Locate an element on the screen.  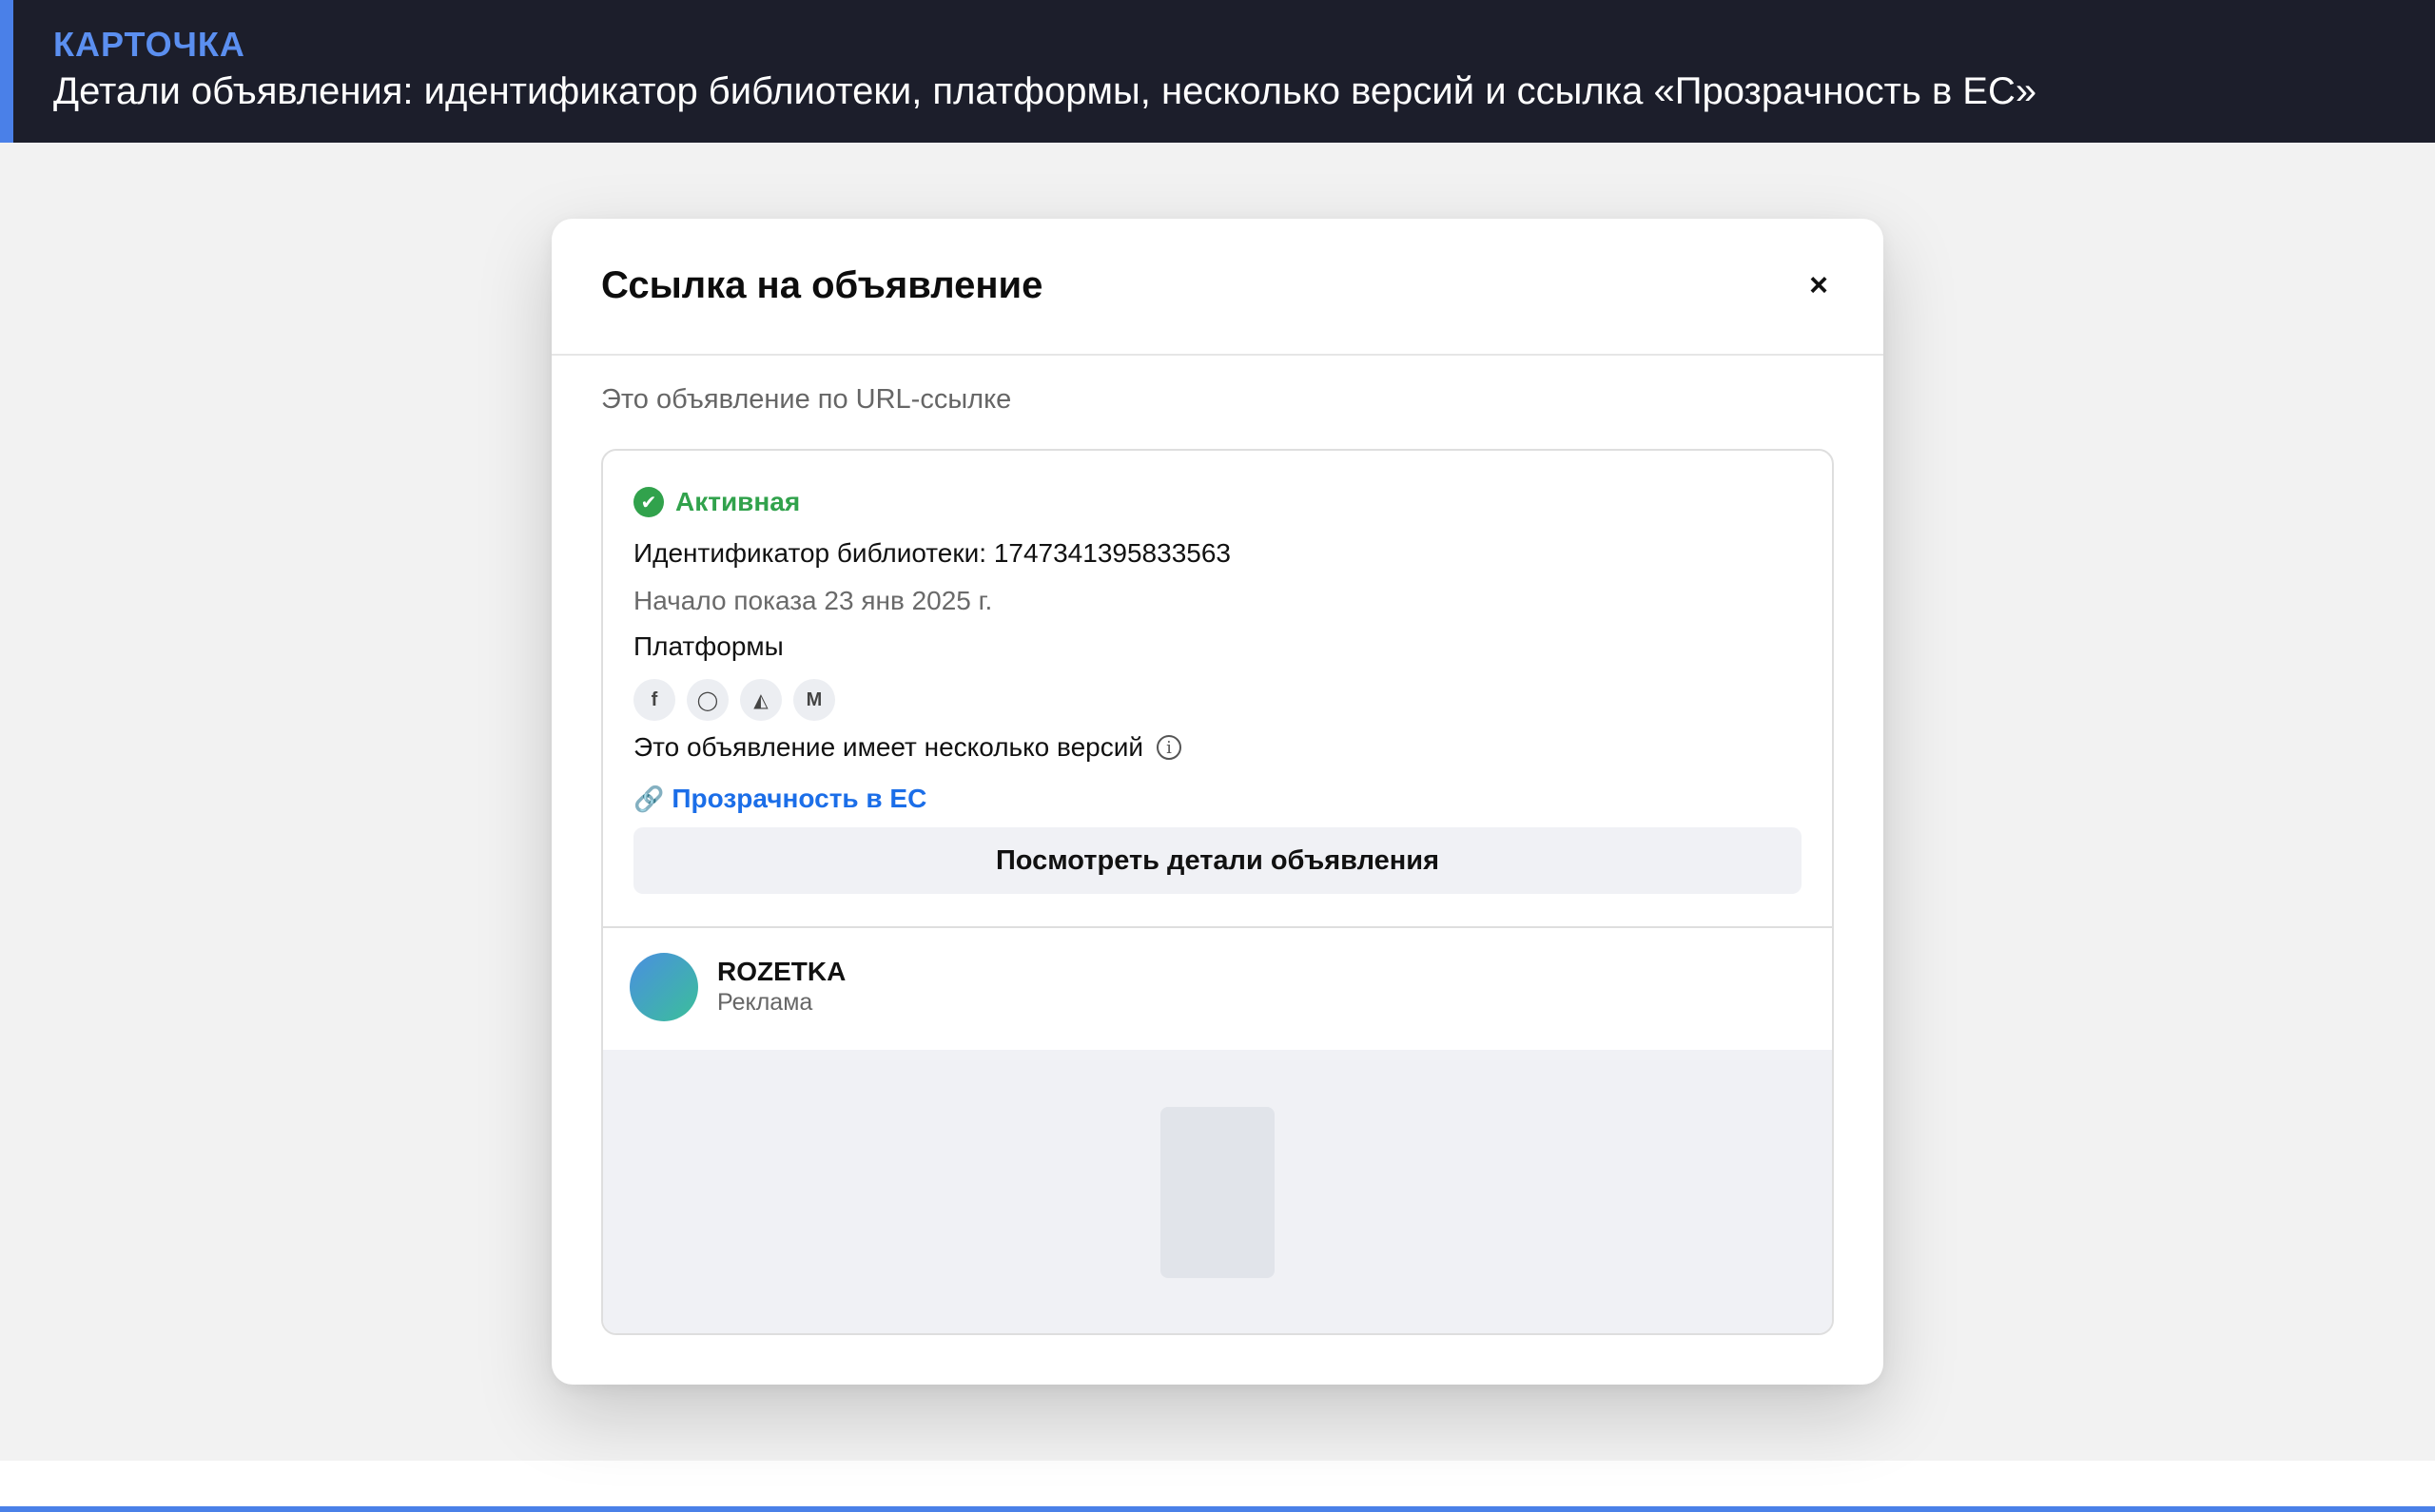
eu-transparency-link: 🔗 Прозрачность в ЕС is located at coordinates (779, 799).